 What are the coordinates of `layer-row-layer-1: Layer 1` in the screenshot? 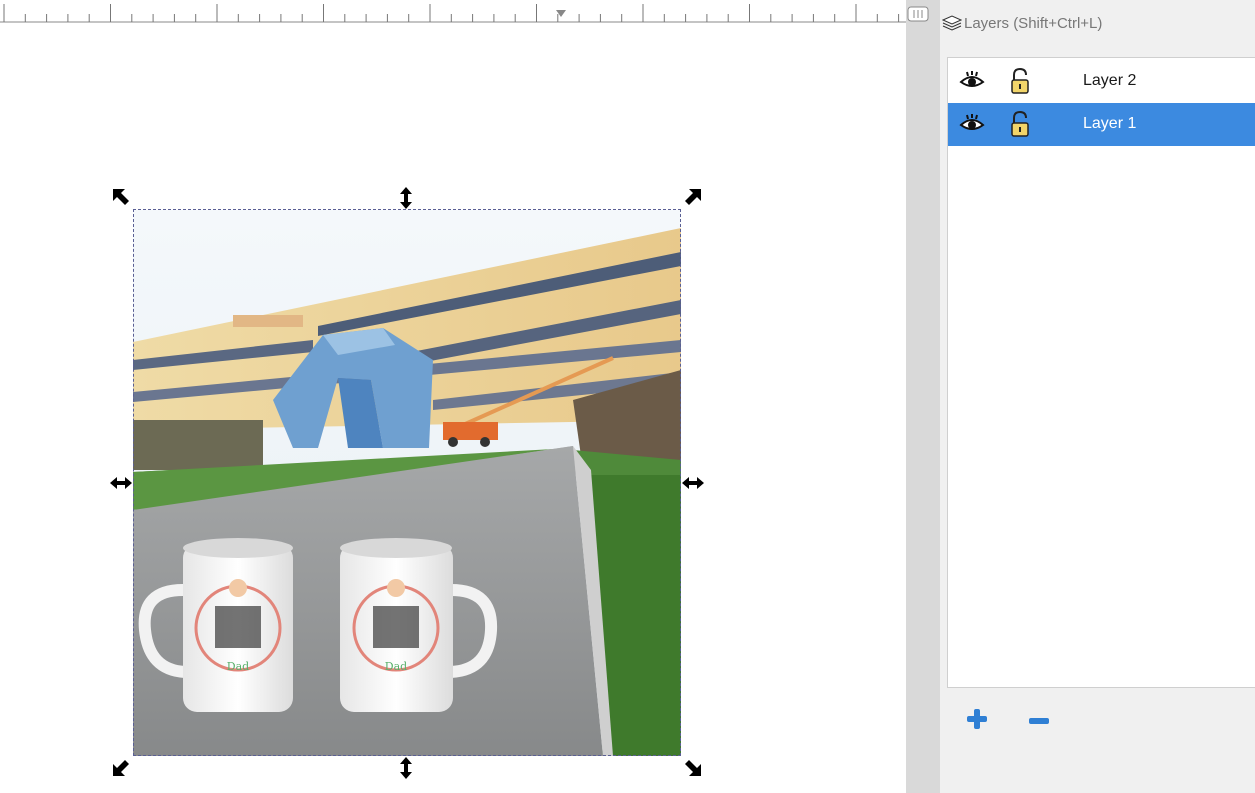 It's located at (1101, 124).